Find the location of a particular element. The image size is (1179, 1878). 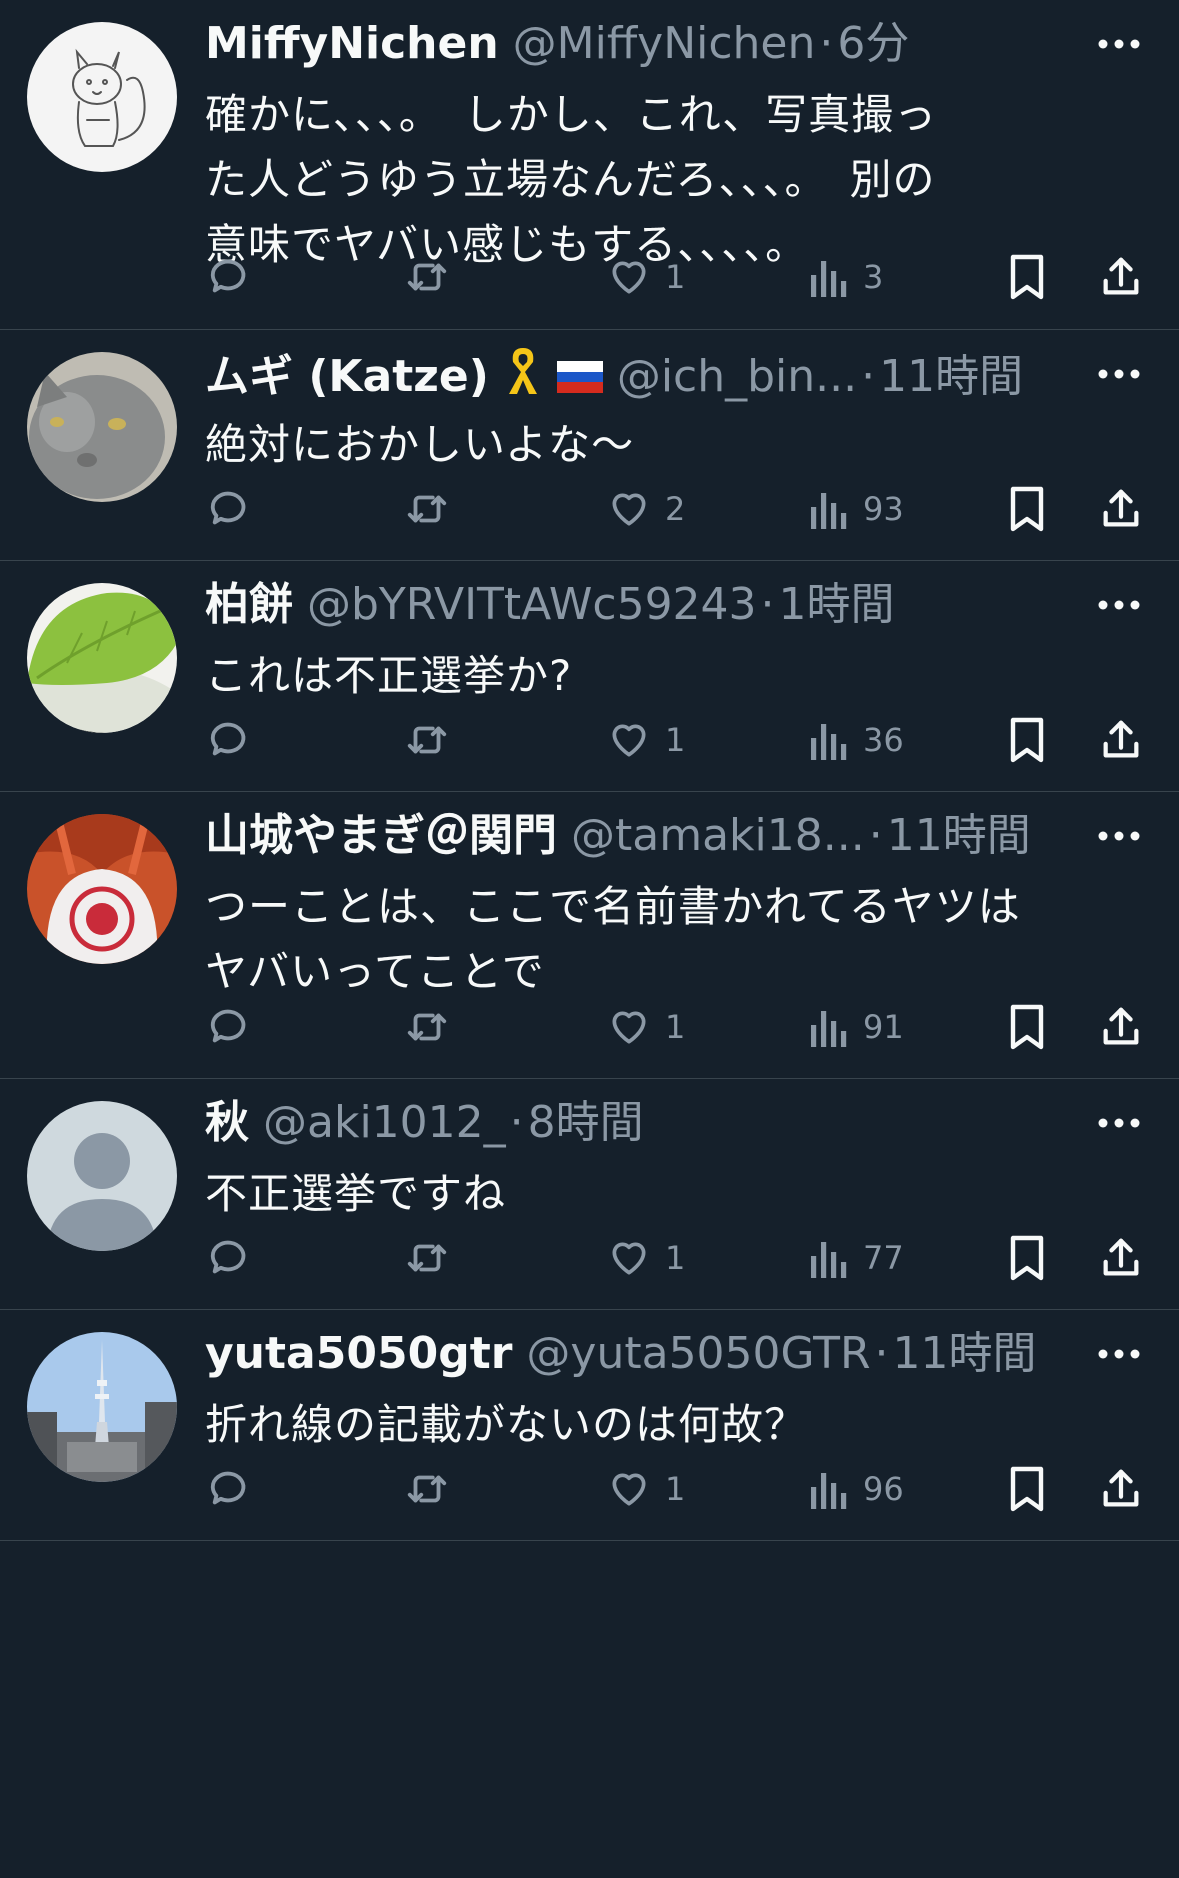

tweet-text: 折れ線の記載がないのは何故？ is located at coordinates (506, 1424).